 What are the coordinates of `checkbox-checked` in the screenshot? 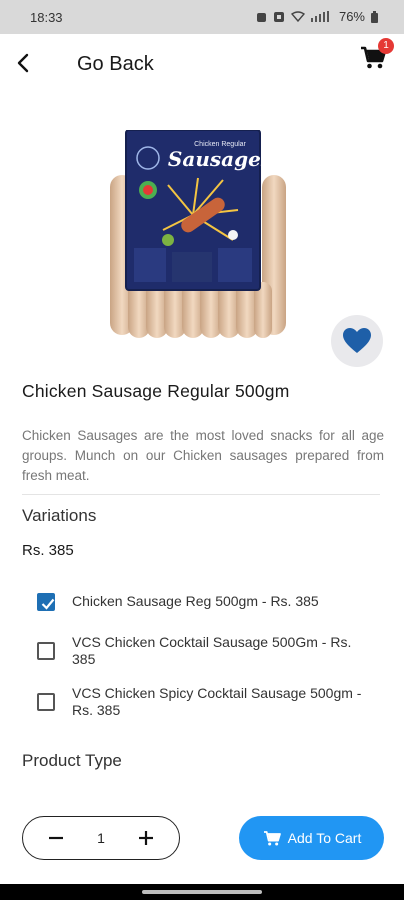 It's located at (46, 602).